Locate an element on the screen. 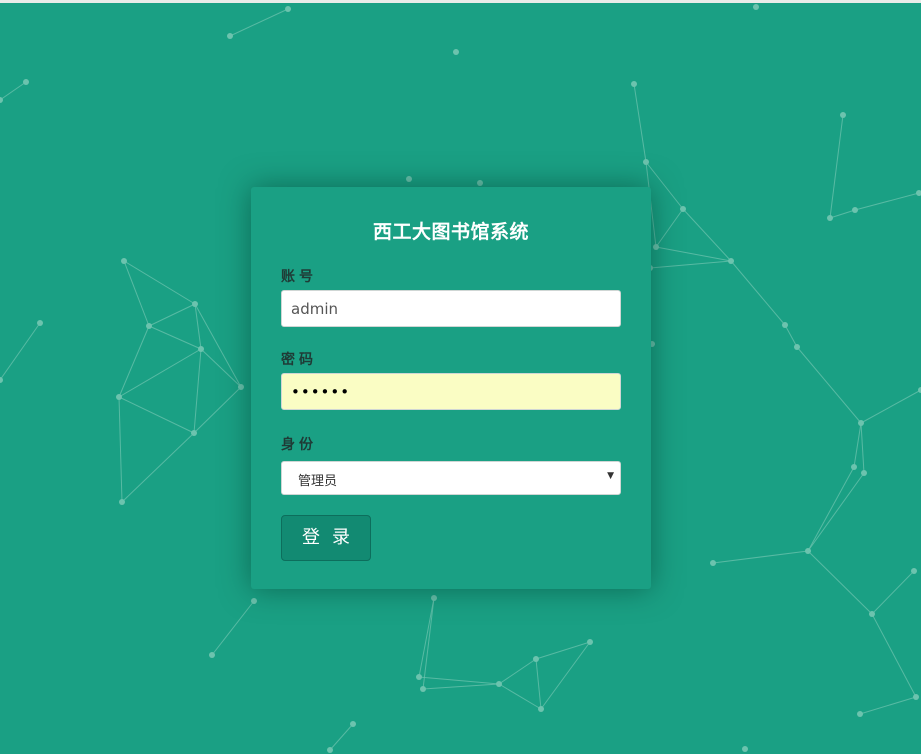  password-label: 密码 is located at coordinates (299, 360).